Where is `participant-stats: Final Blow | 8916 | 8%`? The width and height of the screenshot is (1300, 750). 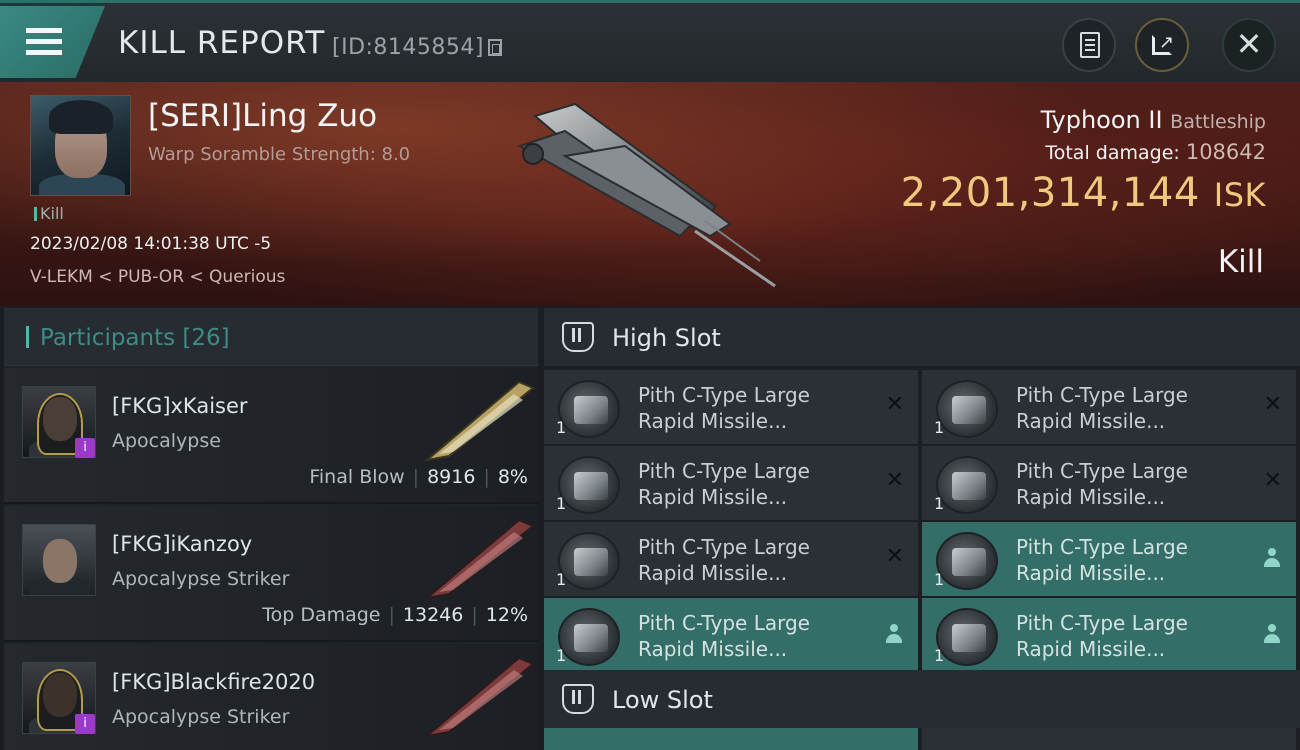
participant-stats: Final Blow | 8916 | 8% is located at coordinates (418, 477).